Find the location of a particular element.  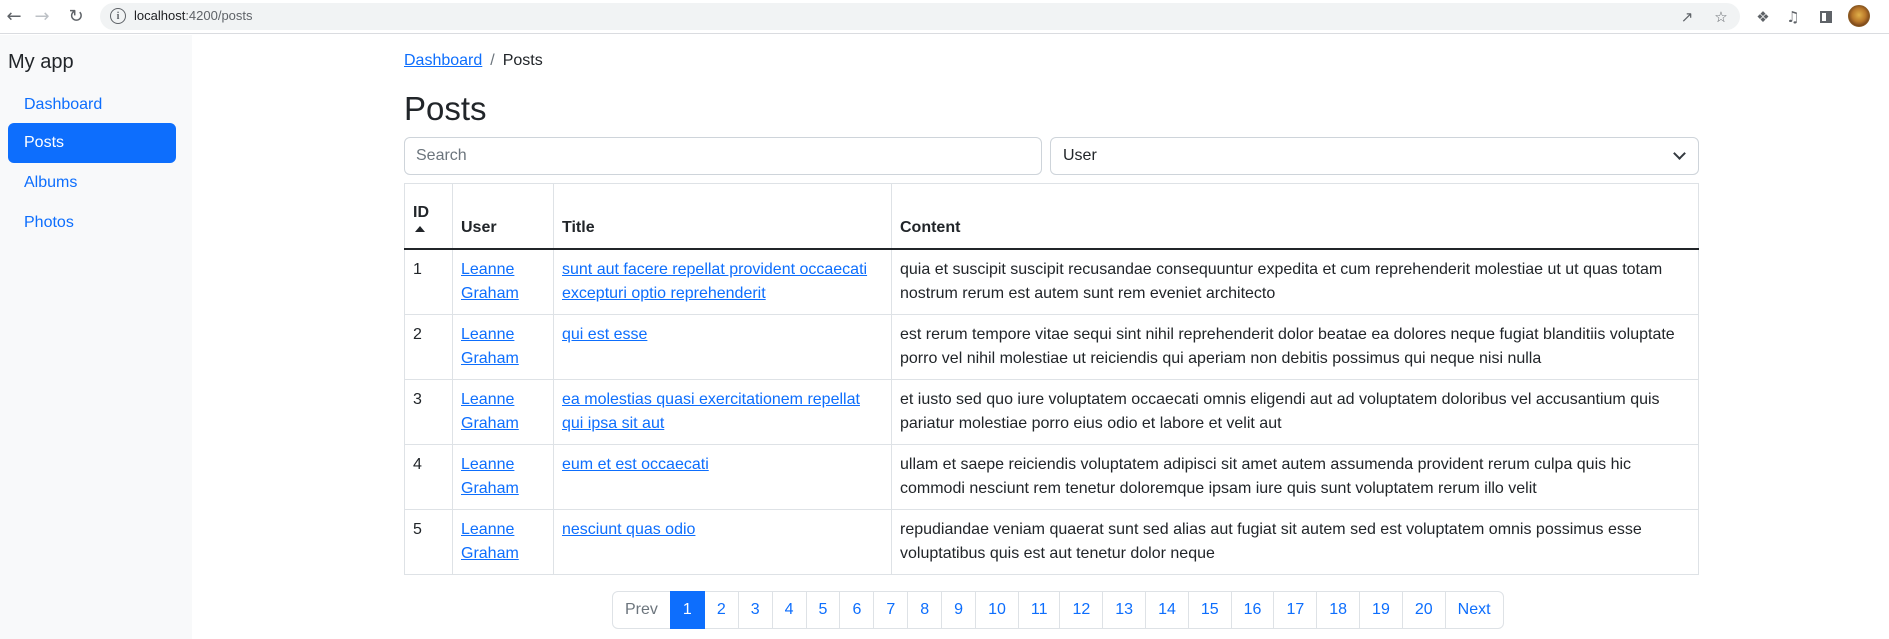

profile-avatar is located at coordinates (1859, 16).